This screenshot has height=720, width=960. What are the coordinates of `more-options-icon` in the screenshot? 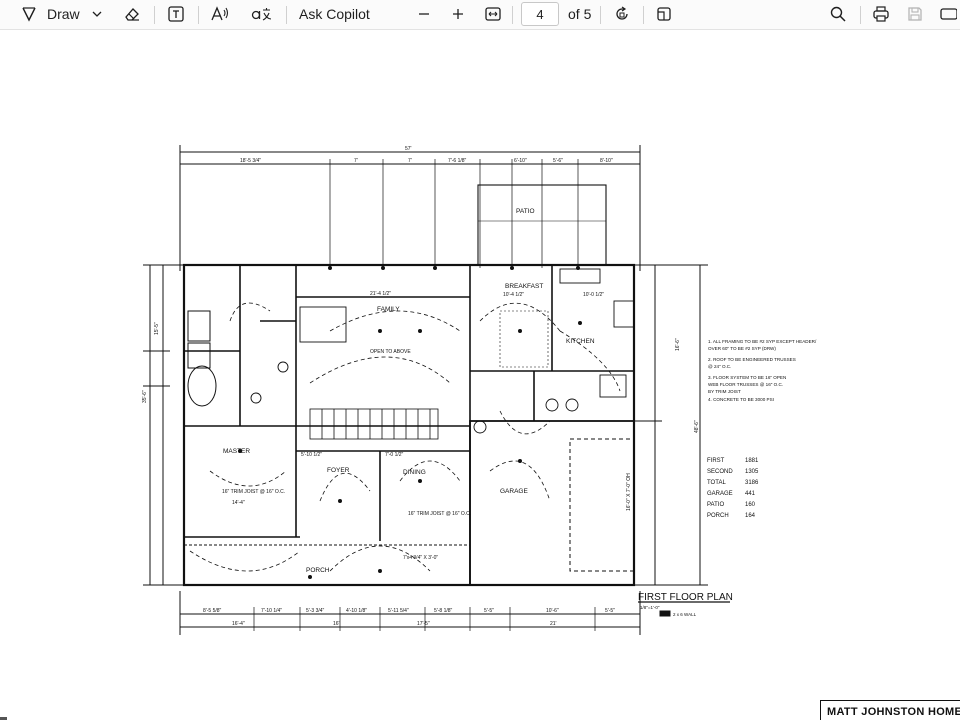 It's located at (948, 14).